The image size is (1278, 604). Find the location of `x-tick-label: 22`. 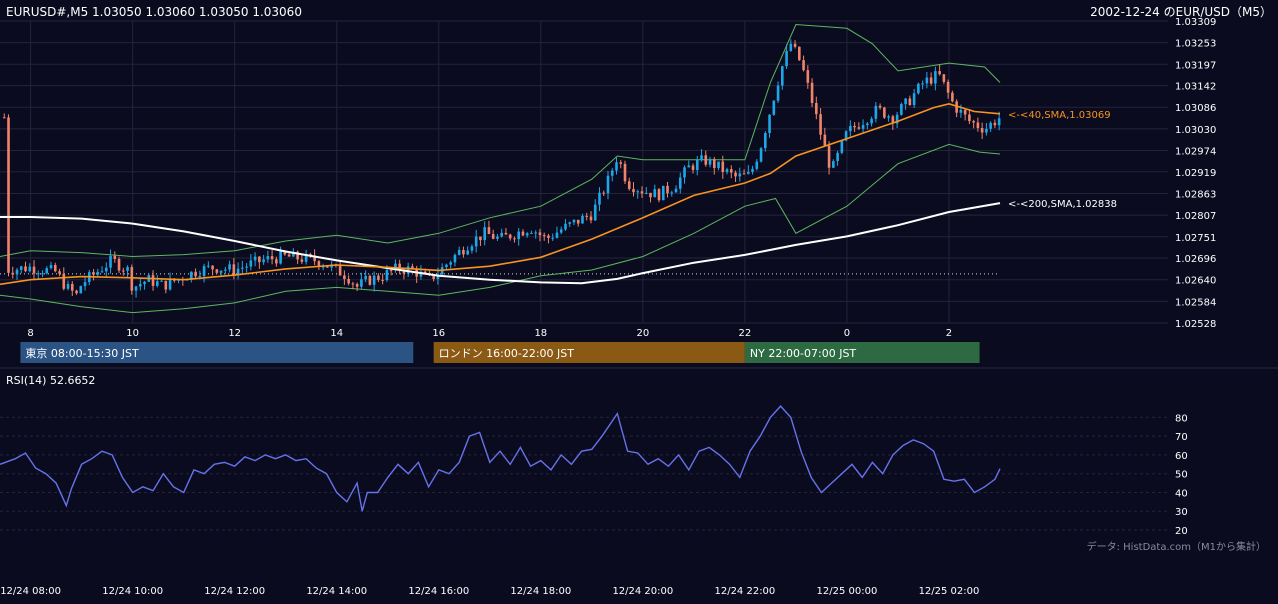

x-tick-label: 22 is located at coordinates (745, 333).